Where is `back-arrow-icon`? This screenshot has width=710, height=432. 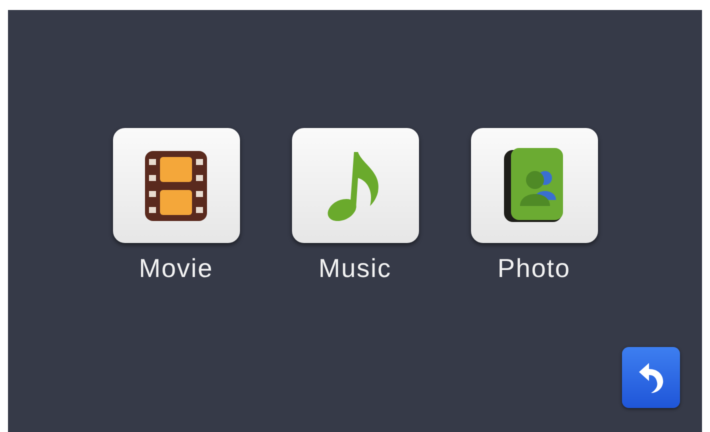
back-arrow-icon is located at coordinates (651, 378).